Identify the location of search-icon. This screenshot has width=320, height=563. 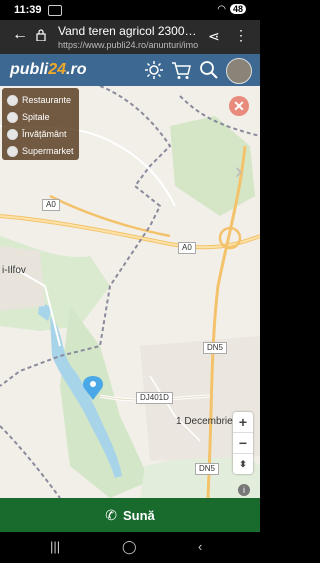
(209, 70).